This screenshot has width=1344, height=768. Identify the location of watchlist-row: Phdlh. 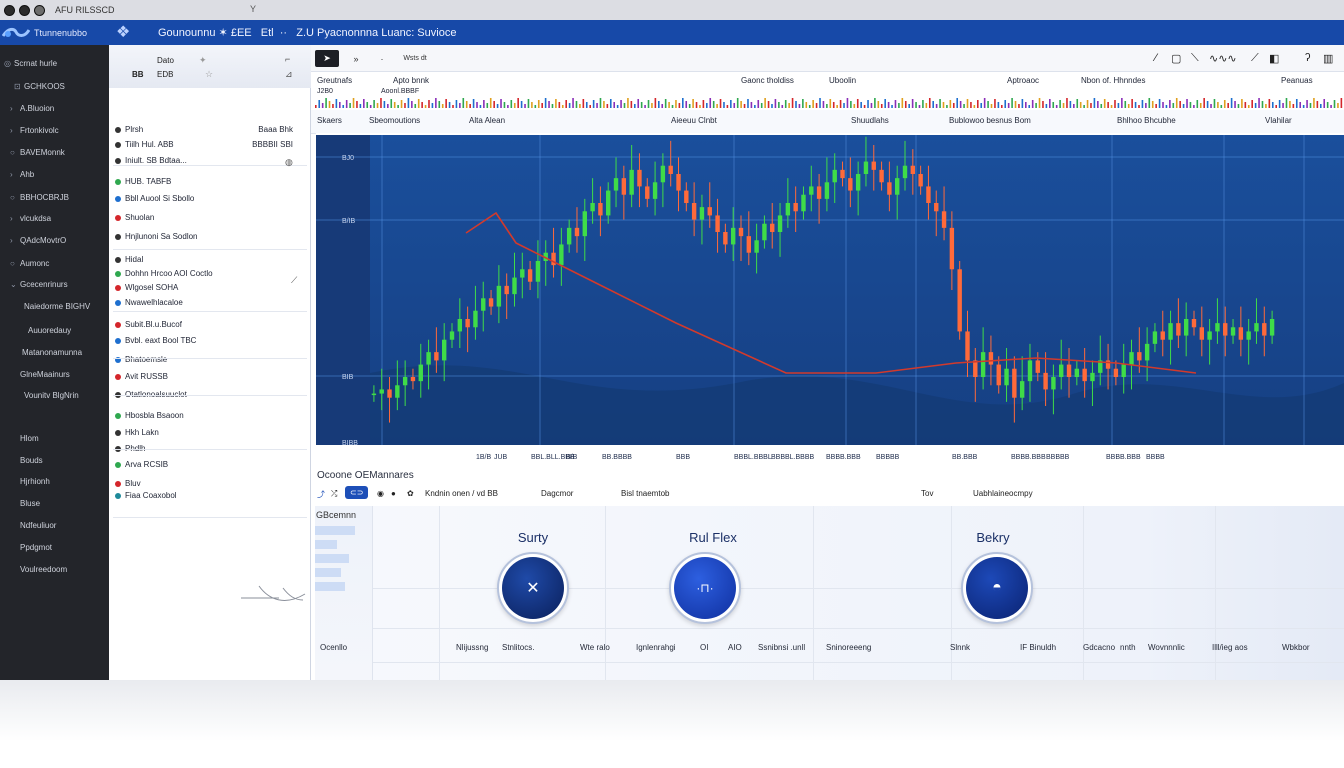
(210, 450).